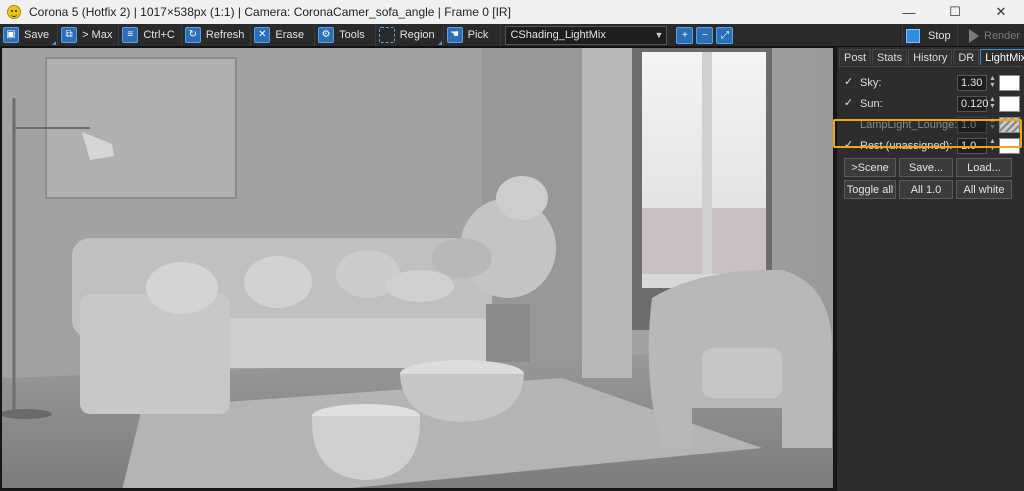 The image size is (1024, 491). I want to click on tab-history: History, so click(930, 57).